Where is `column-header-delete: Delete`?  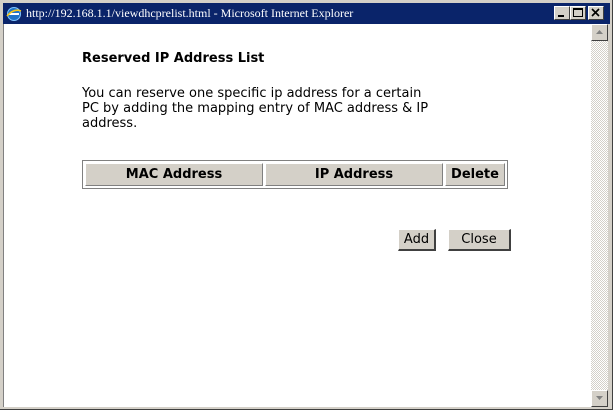 column-header-delete: Delete is located at coordinates (475, 174).